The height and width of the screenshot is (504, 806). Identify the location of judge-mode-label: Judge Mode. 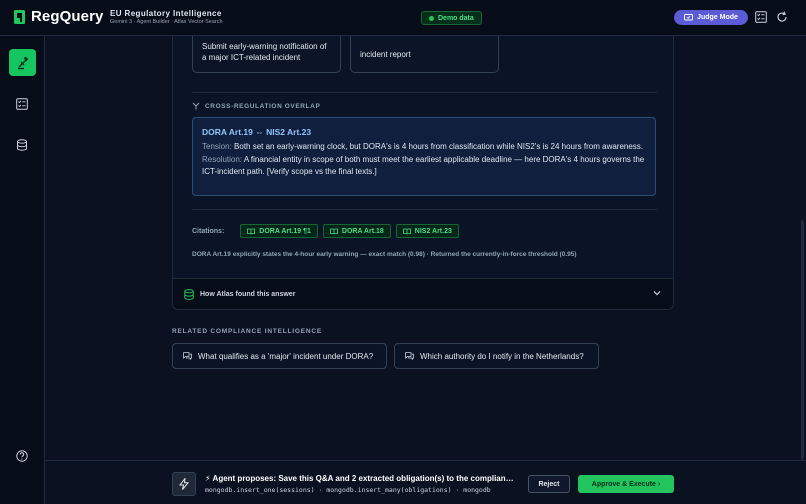
(717, 17).